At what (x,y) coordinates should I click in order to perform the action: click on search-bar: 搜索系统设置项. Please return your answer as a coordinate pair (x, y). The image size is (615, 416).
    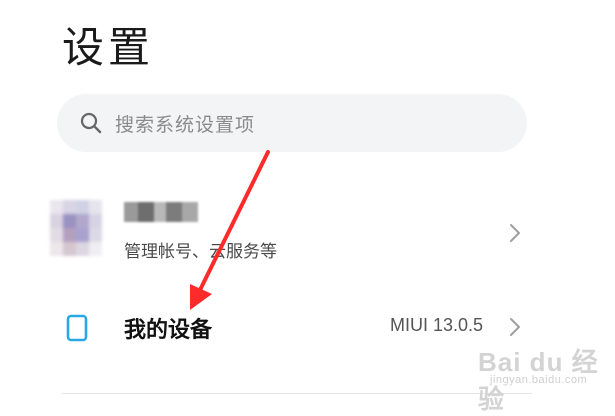
    Looking at the image, I should click on (292, 123).